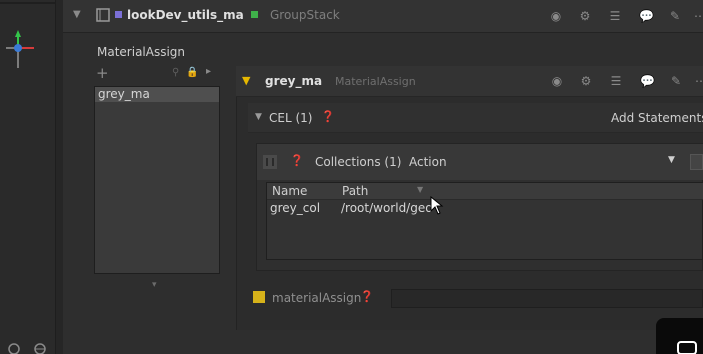 Image resolution: width=703 pixels, height=354 pixels. I want to click on left-panel-divider, so click(59, 177).